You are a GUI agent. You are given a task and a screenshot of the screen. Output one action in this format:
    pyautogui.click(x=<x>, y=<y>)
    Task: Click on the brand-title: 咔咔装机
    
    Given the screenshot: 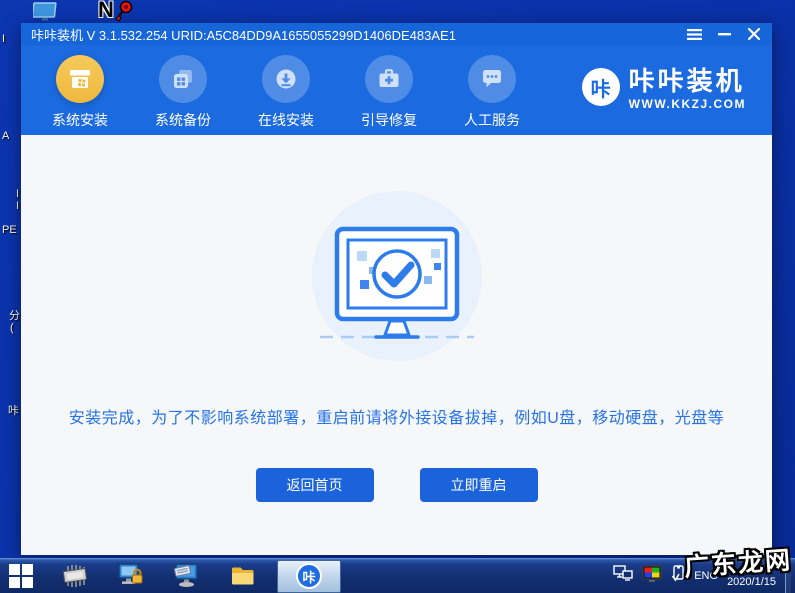 What is the action you would take?
    pyautogui.click(x=686, y=81)
    